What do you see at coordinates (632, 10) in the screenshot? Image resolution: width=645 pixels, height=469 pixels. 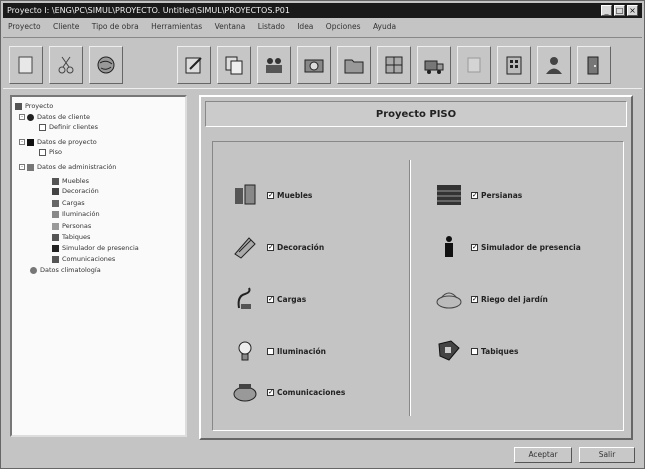 I see `close-button: ×` at bounding box center [632, 10].